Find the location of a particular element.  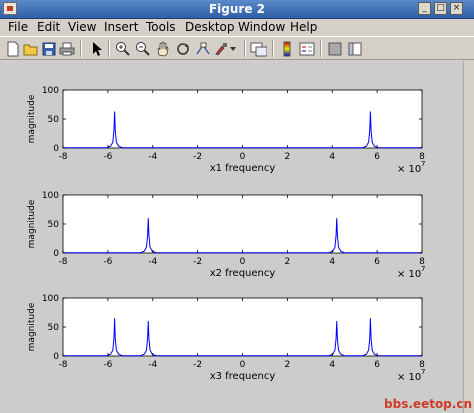

legend-button is located at coordinates (306, 48).